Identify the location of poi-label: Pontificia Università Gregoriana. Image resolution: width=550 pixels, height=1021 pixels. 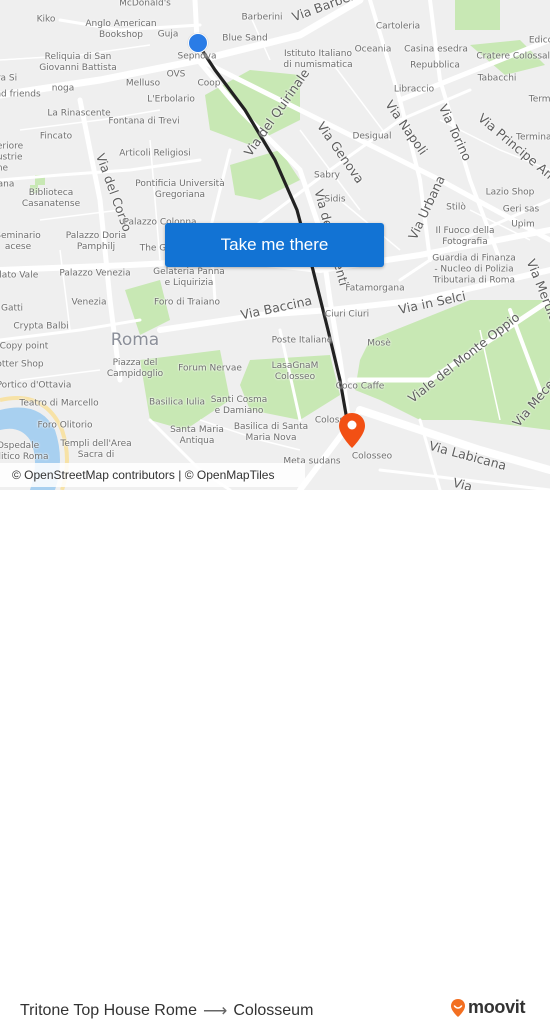
(180, 189).